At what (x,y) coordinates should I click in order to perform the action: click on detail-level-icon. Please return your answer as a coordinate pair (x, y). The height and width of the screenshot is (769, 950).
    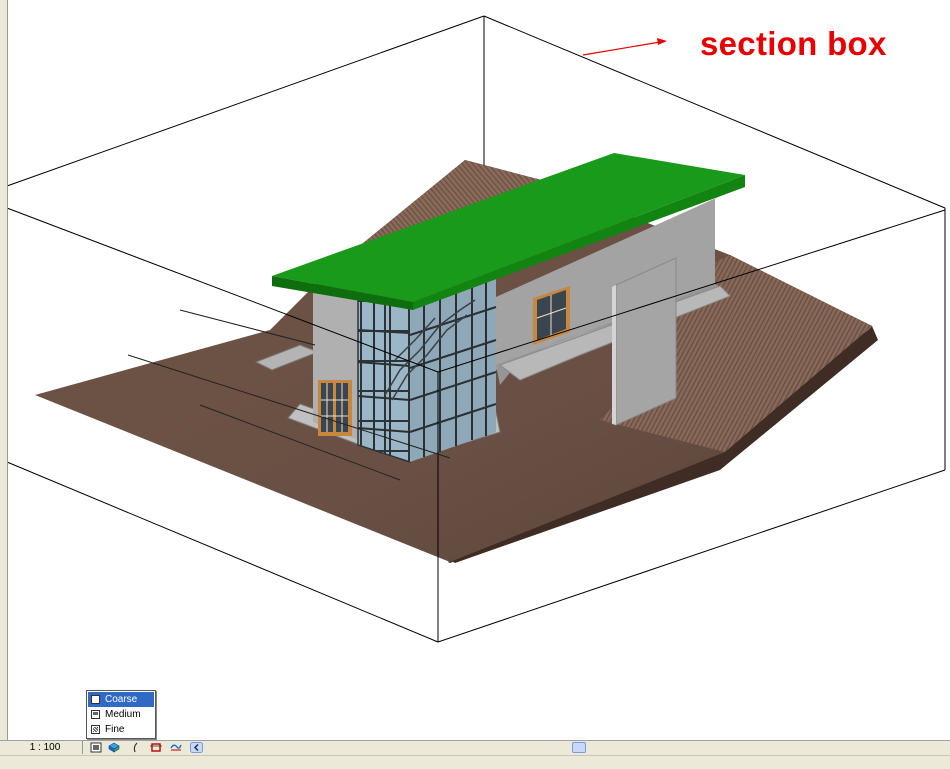
    Looking at the image, I should click on (96, 747).